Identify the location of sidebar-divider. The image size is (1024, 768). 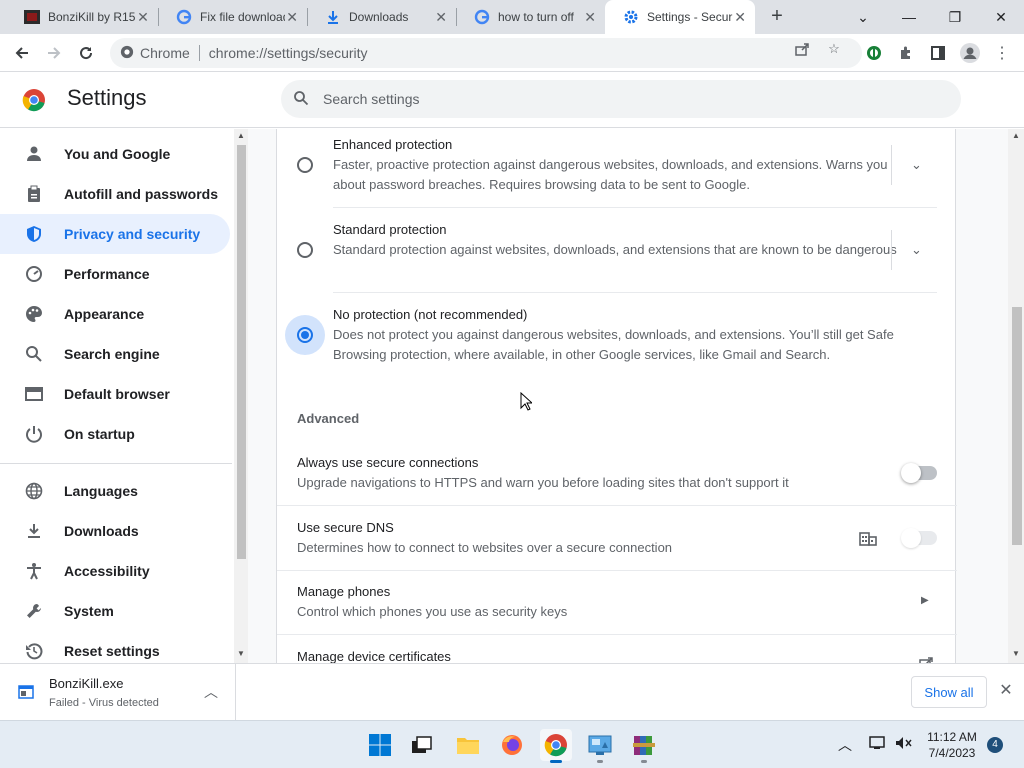
(116, 463).